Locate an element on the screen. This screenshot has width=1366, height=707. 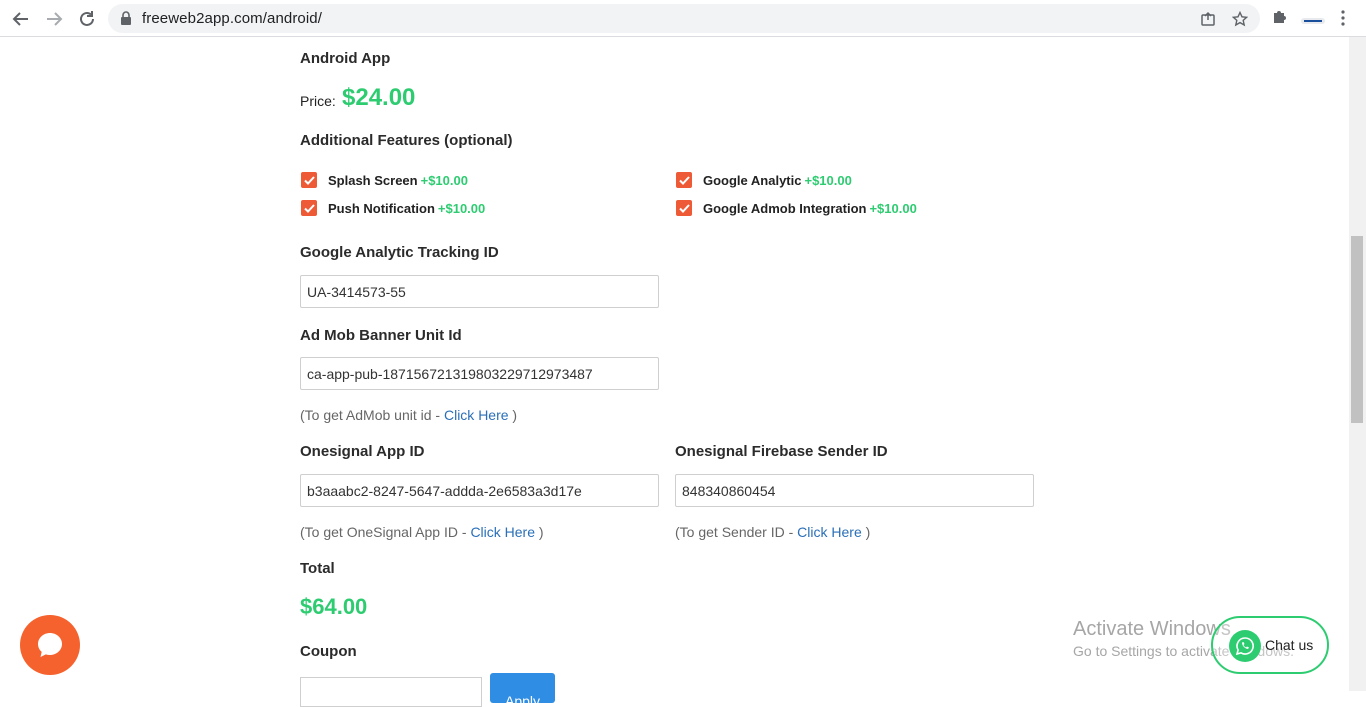
onesignal-hint: (To get OneSignal App ID - Click Here ) is located at coordinates (422, 532).